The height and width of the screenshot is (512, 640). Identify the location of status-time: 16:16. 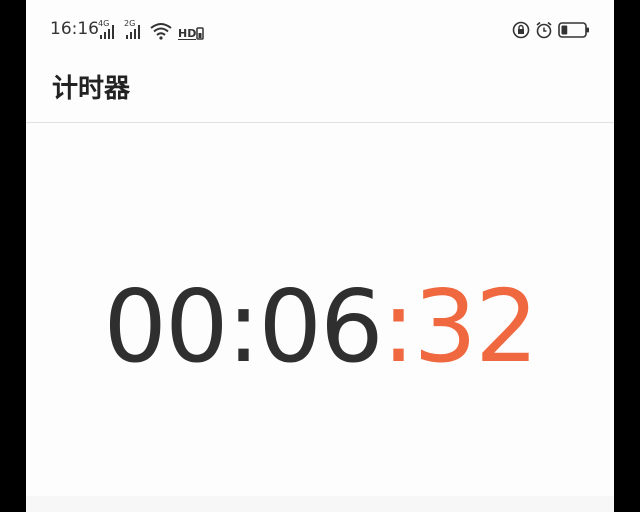
(74, 29).